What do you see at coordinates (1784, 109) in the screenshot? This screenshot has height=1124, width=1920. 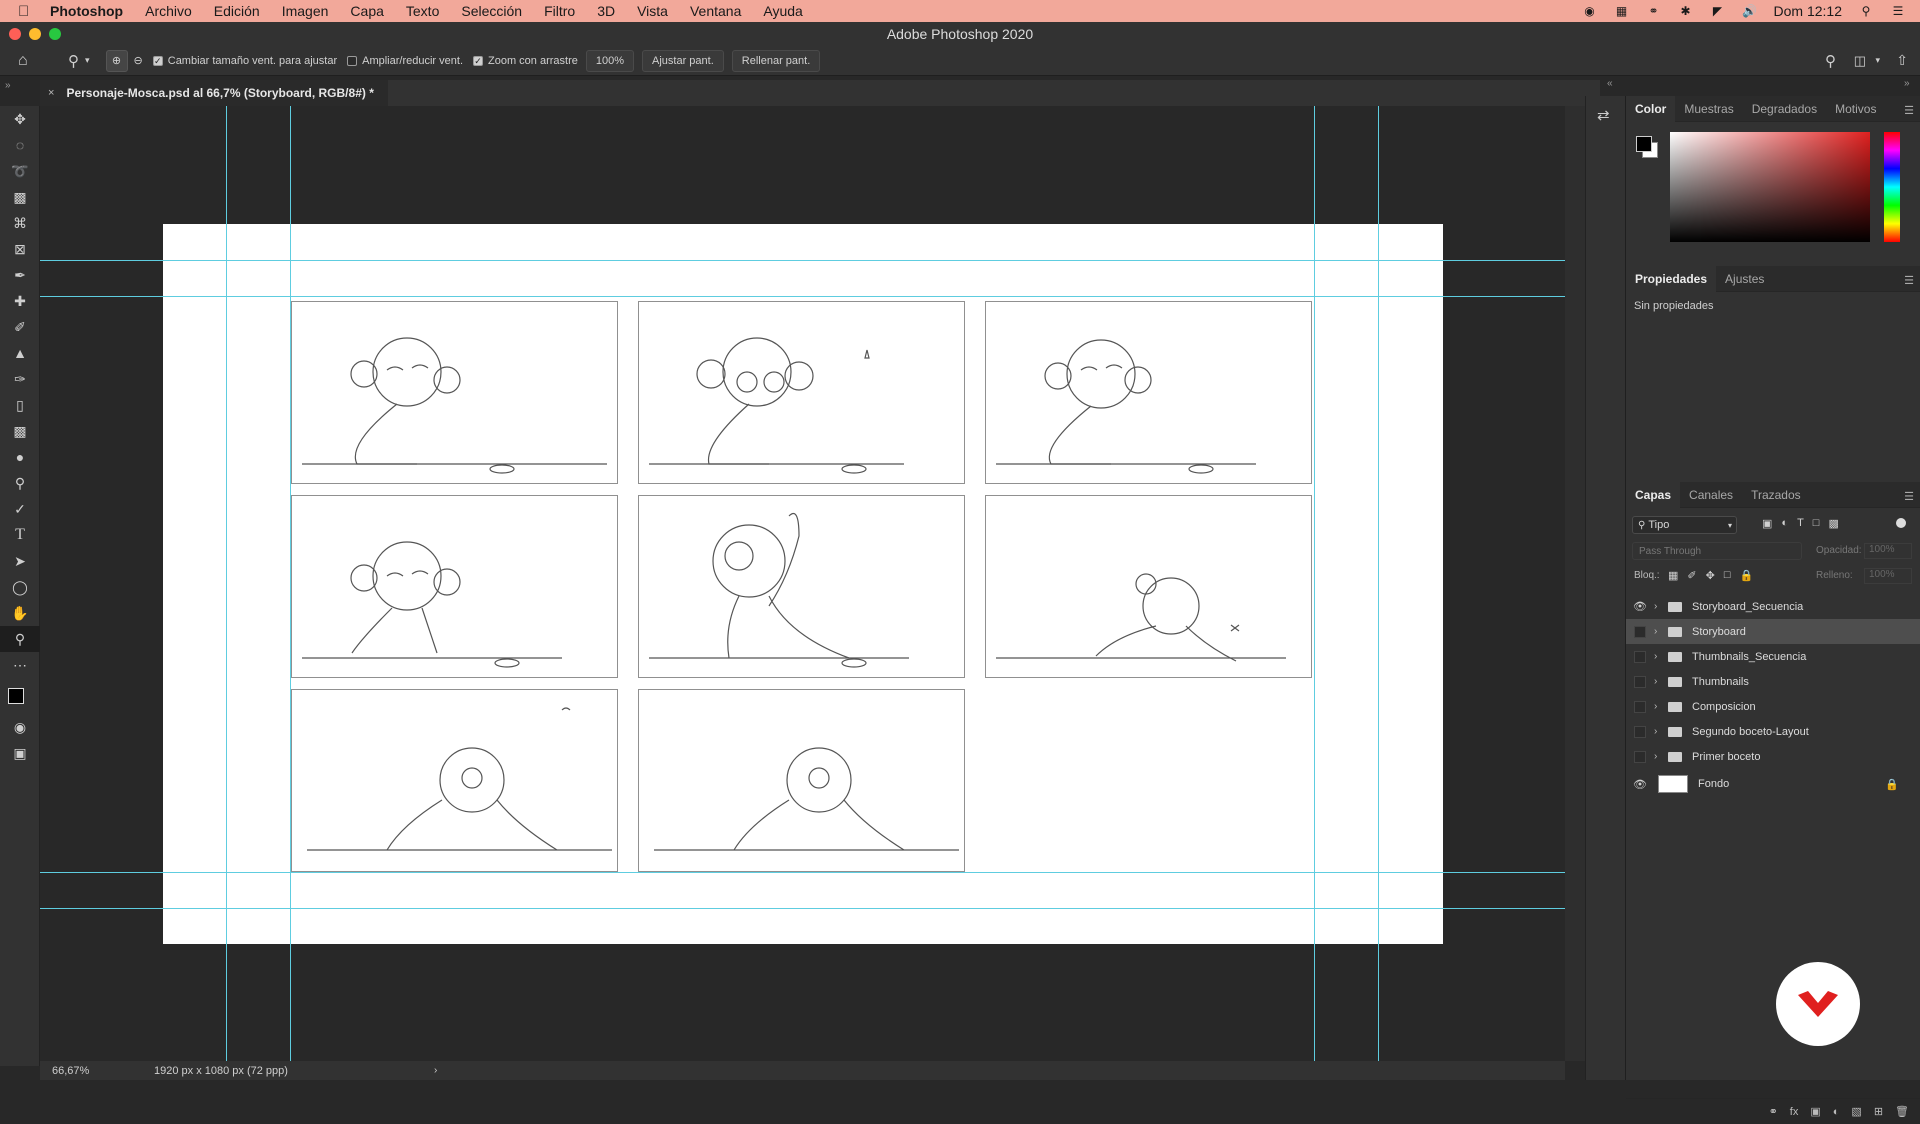 I see `tab-degradados: Degradados` at bounding box center [1784, 109].